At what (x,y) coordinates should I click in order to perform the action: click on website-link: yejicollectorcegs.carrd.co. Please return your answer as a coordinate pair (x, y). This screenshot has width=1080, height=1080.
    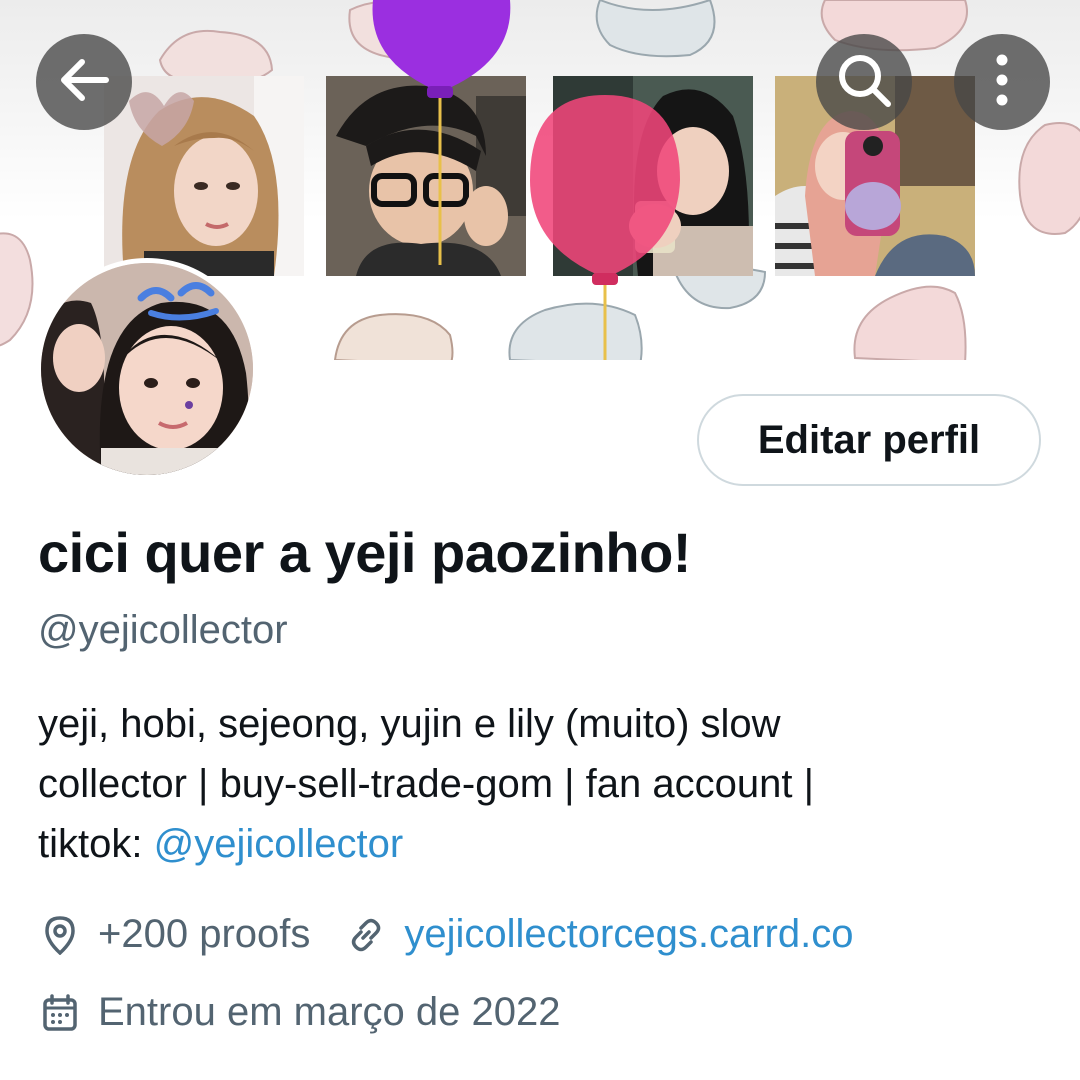
    Looking at the image, I should click on (628, 934).